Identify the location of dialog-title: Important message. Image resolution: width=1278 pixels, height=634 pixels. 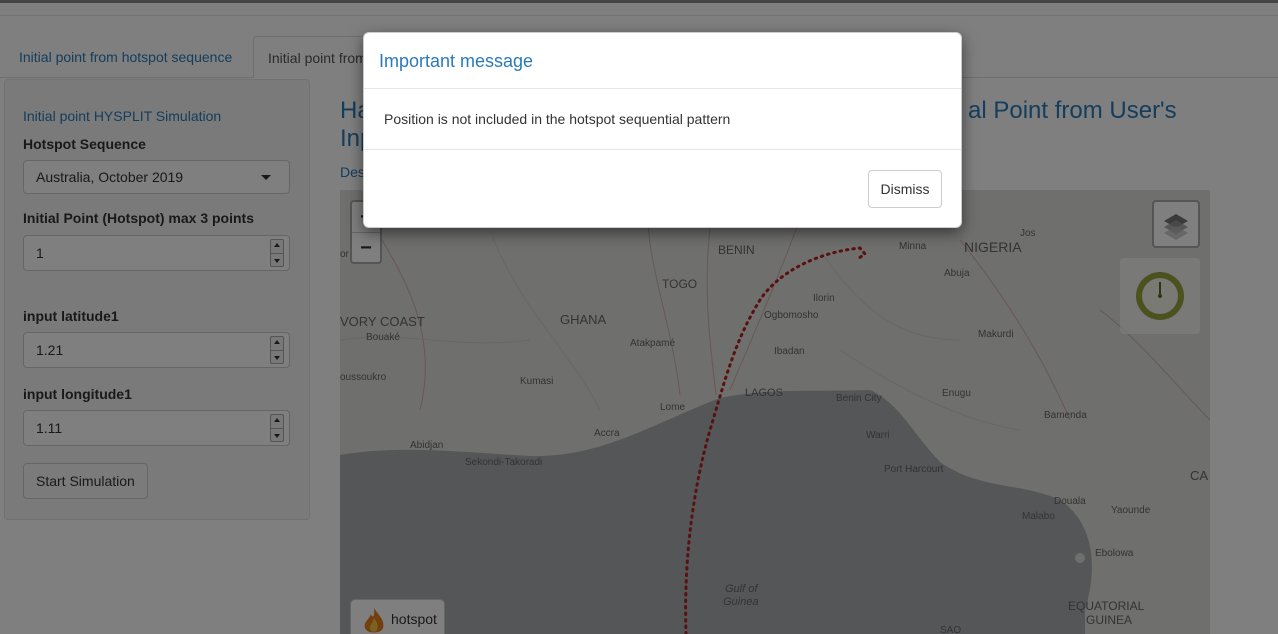
(456, 61).